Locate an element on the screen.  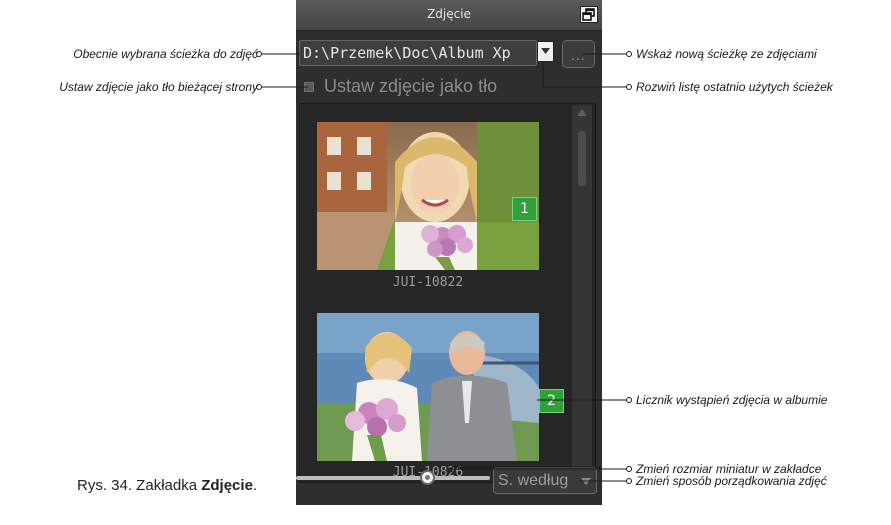
recent-paths-dropdown-button is located at coordinates (545, 51).